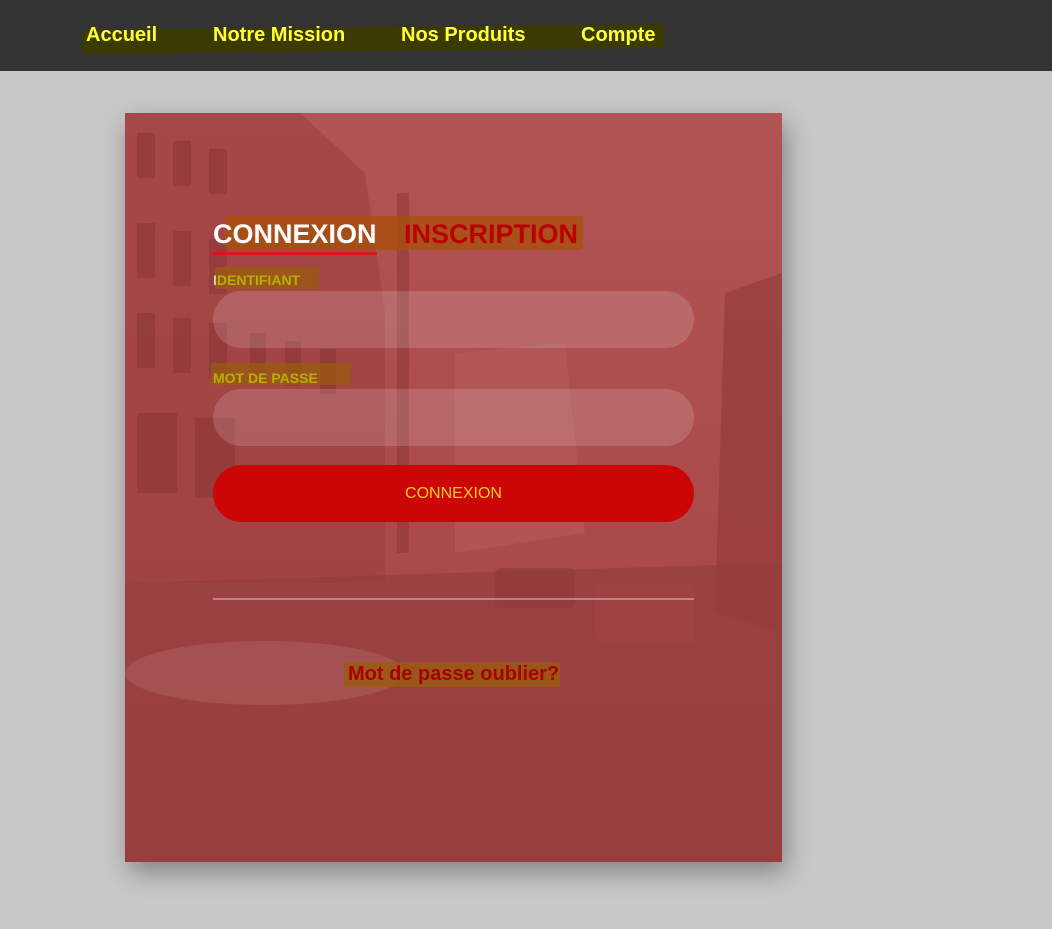 The height and width of the screenshot is (929, 1052). I want to click on identifiant-label-rest: DENTIFIANT, so click(258, 280).